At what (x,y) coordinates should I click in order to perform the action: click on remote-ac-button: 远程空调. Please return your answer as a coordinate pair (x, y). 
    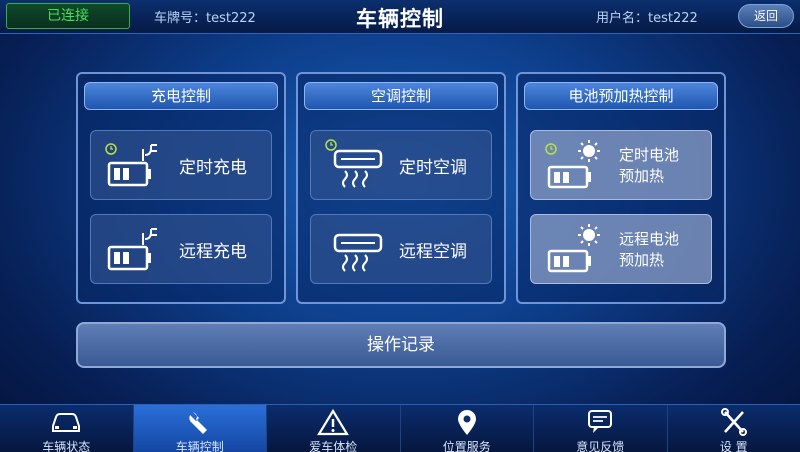
    Looking at the image, I should click on (401, 249).